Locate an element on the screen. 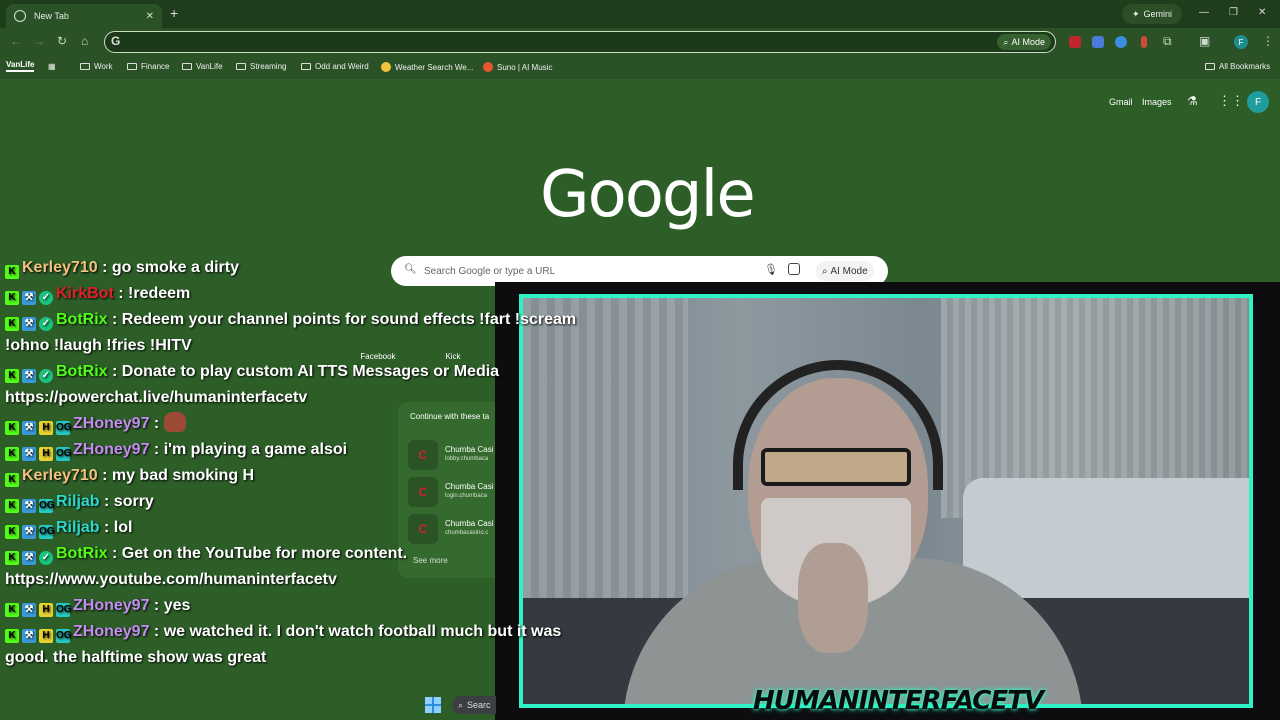 Image resolution: width=1280 pixels, height=720 pixels. new-tab-button: + is located at coordinates (174, 13).